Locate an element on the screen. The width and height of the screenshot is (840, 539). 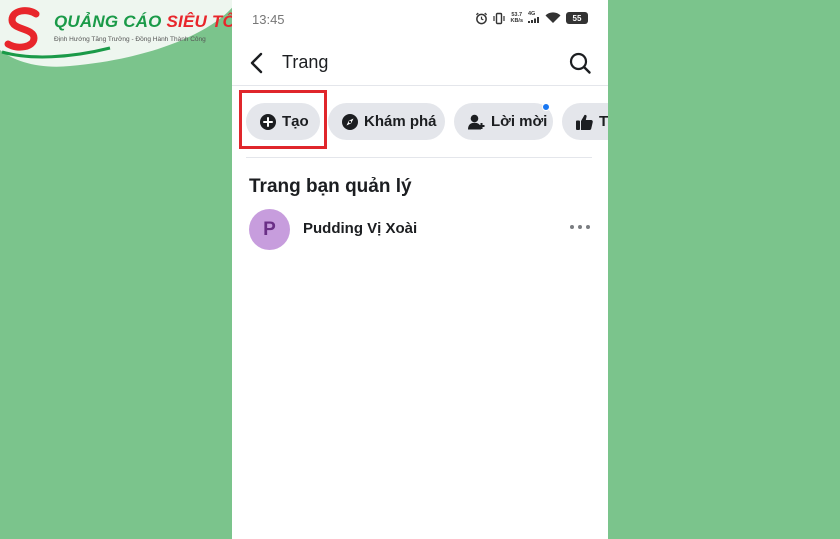
page-name: Pudding Vị Xoài is located at coordinates (360, 228).